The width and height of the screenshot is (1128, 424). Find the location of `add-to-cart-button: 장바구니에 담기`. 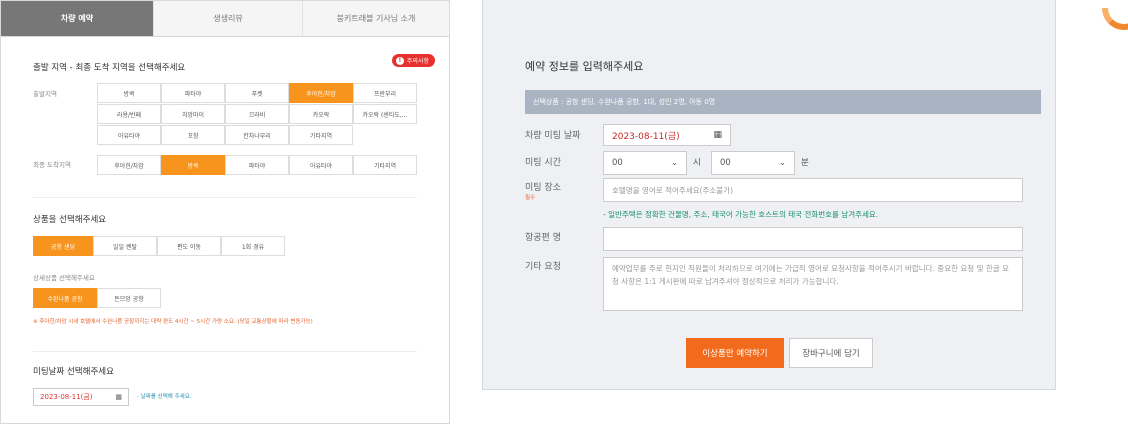

add-to-cart-button: 장바구니에 담기 is located at coordinates (831, 353).